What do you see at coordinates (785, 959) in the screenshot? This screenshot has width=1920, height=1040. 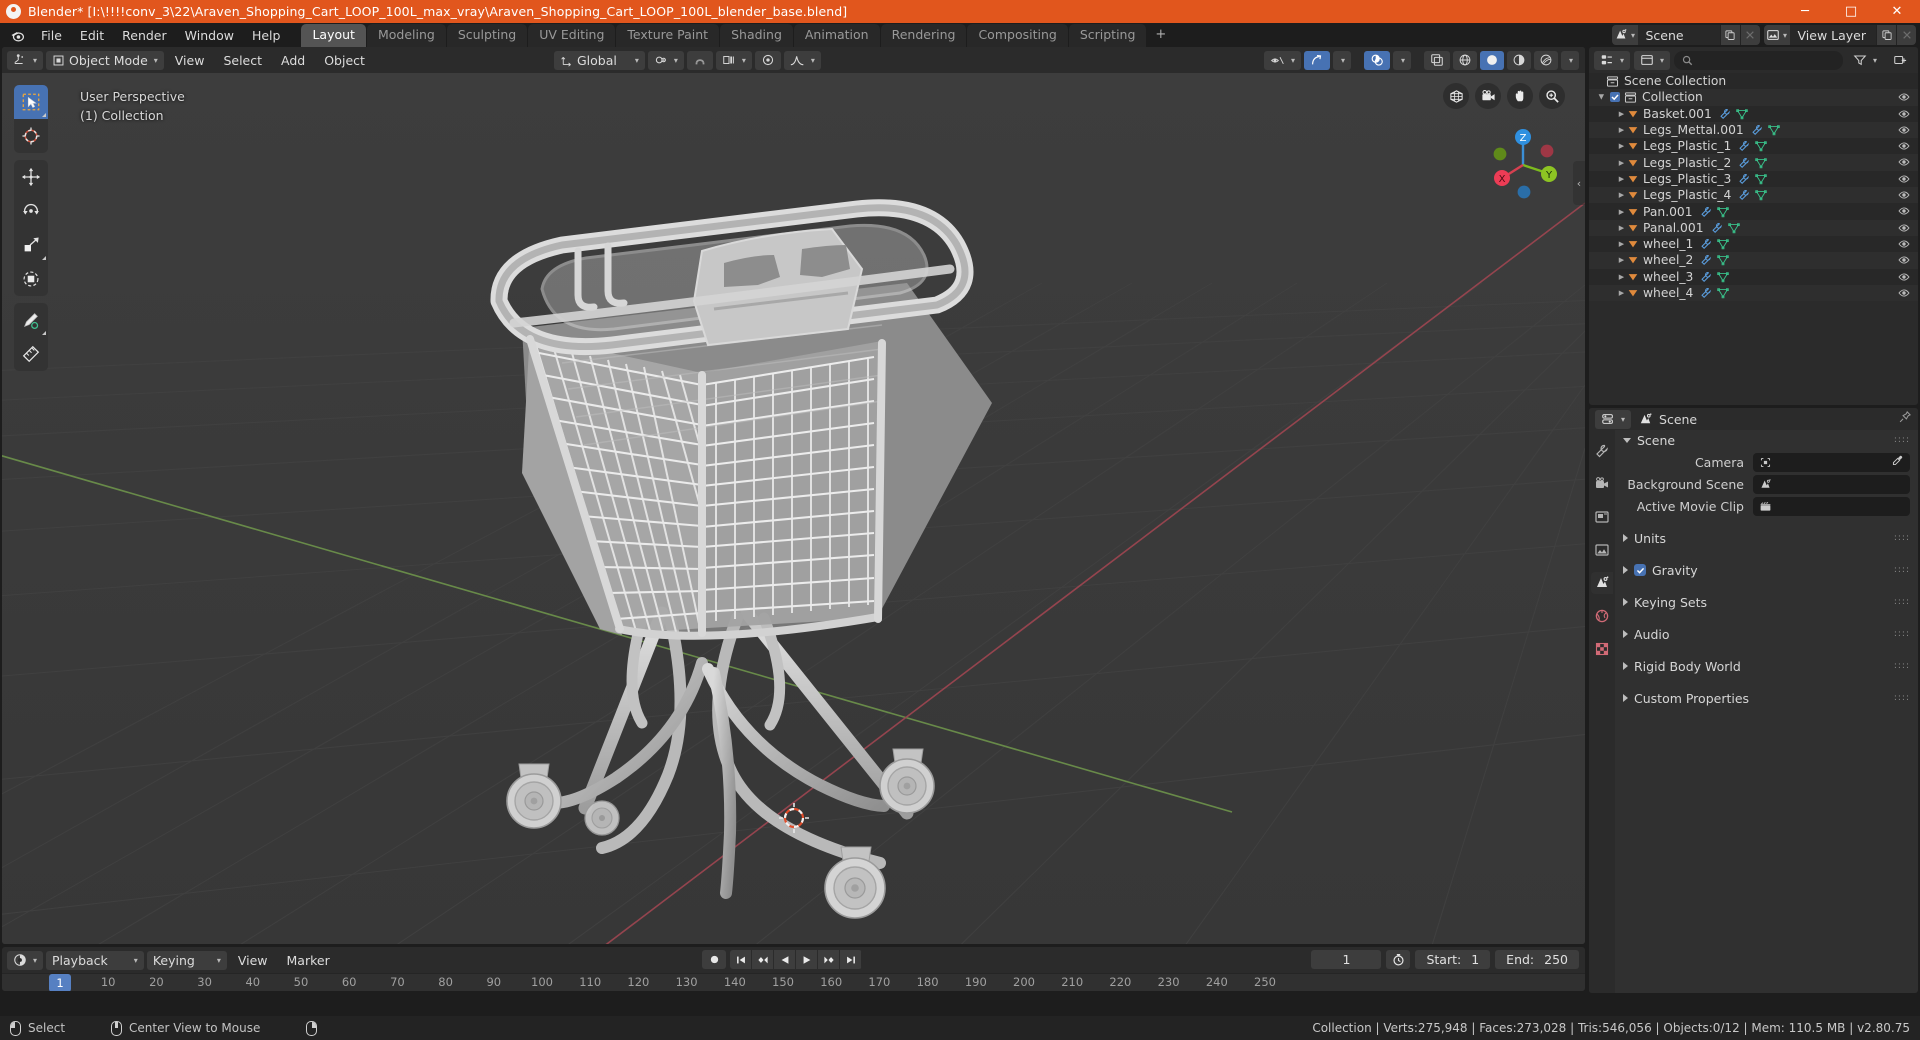 I see `play-reverse-icon` at bounding box center [785, 959].